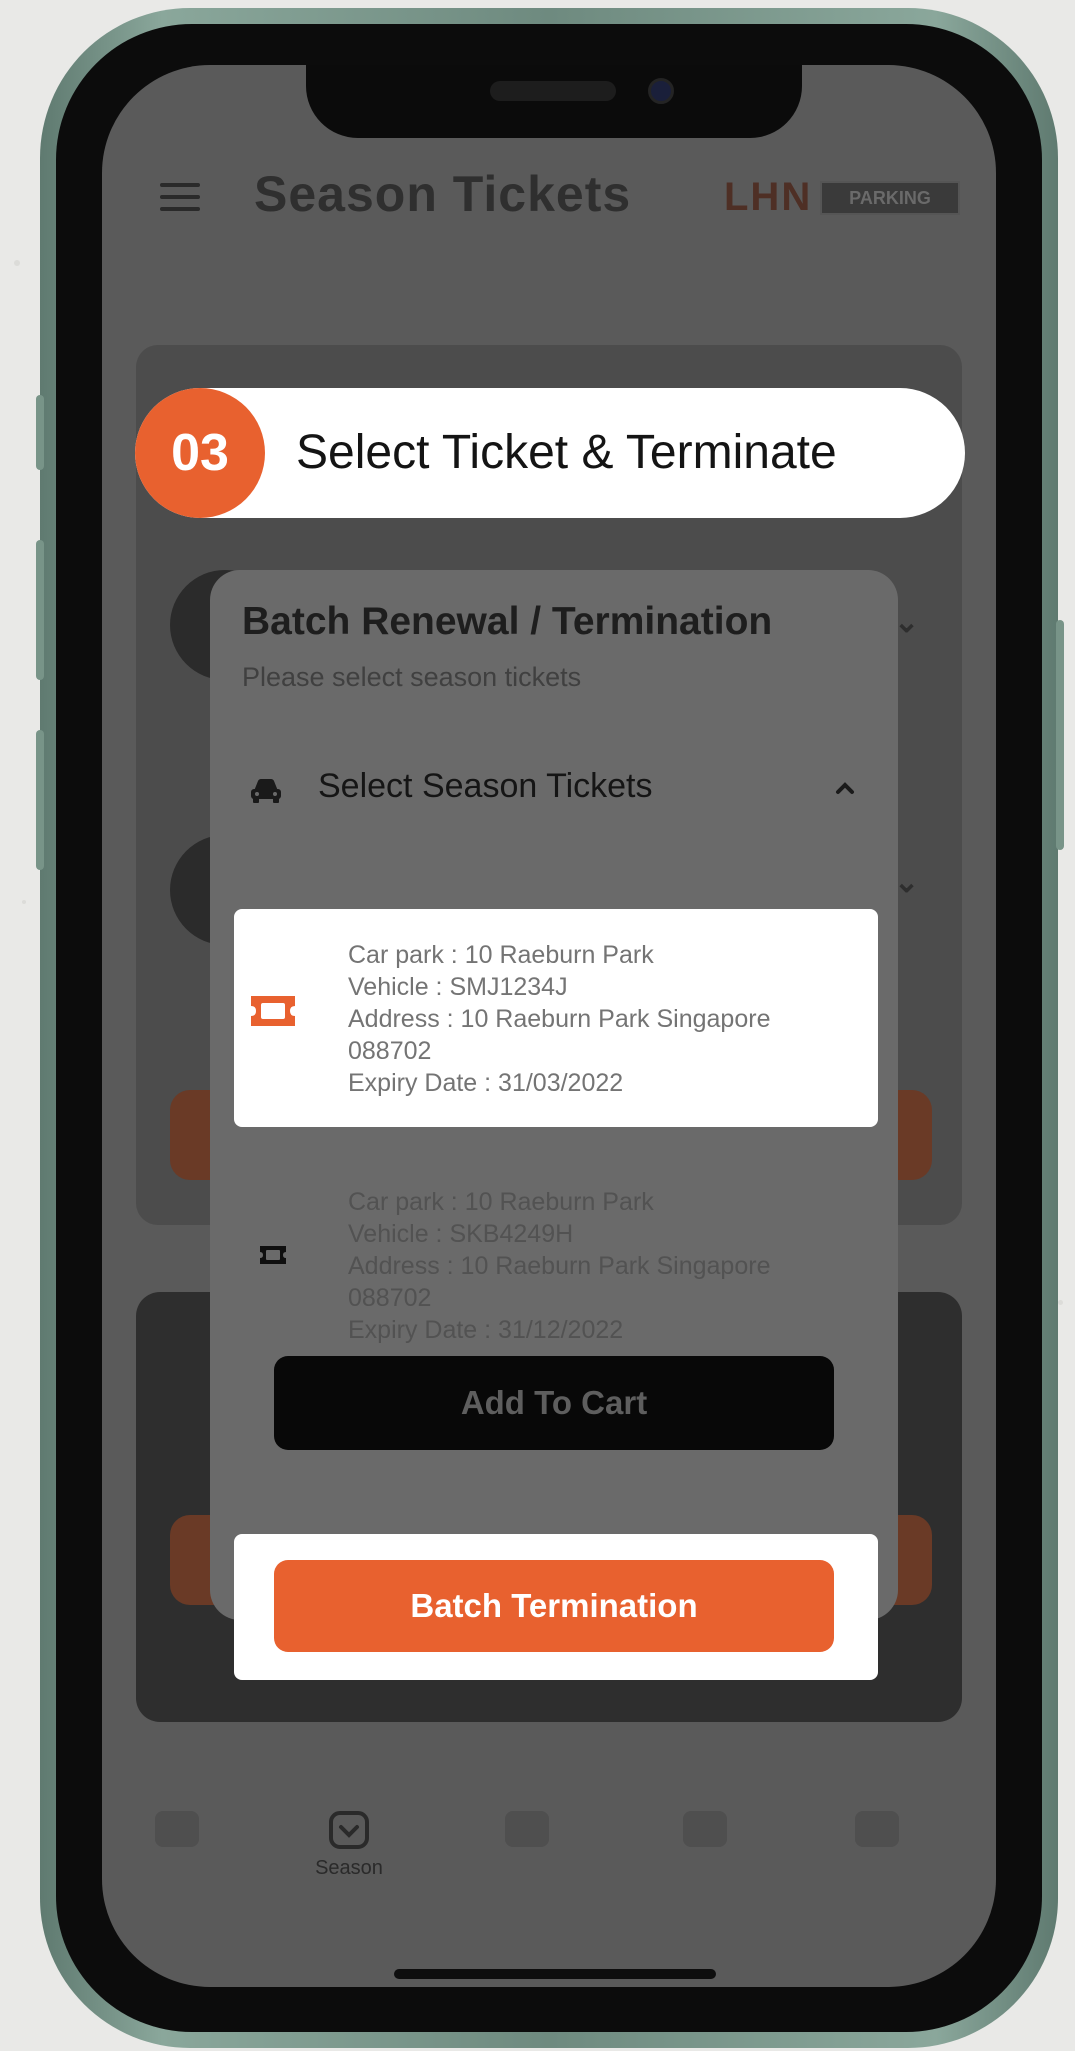  Describe the element at coordinates (180, 197) in the screenshot. I see `menu-icon` at that location.